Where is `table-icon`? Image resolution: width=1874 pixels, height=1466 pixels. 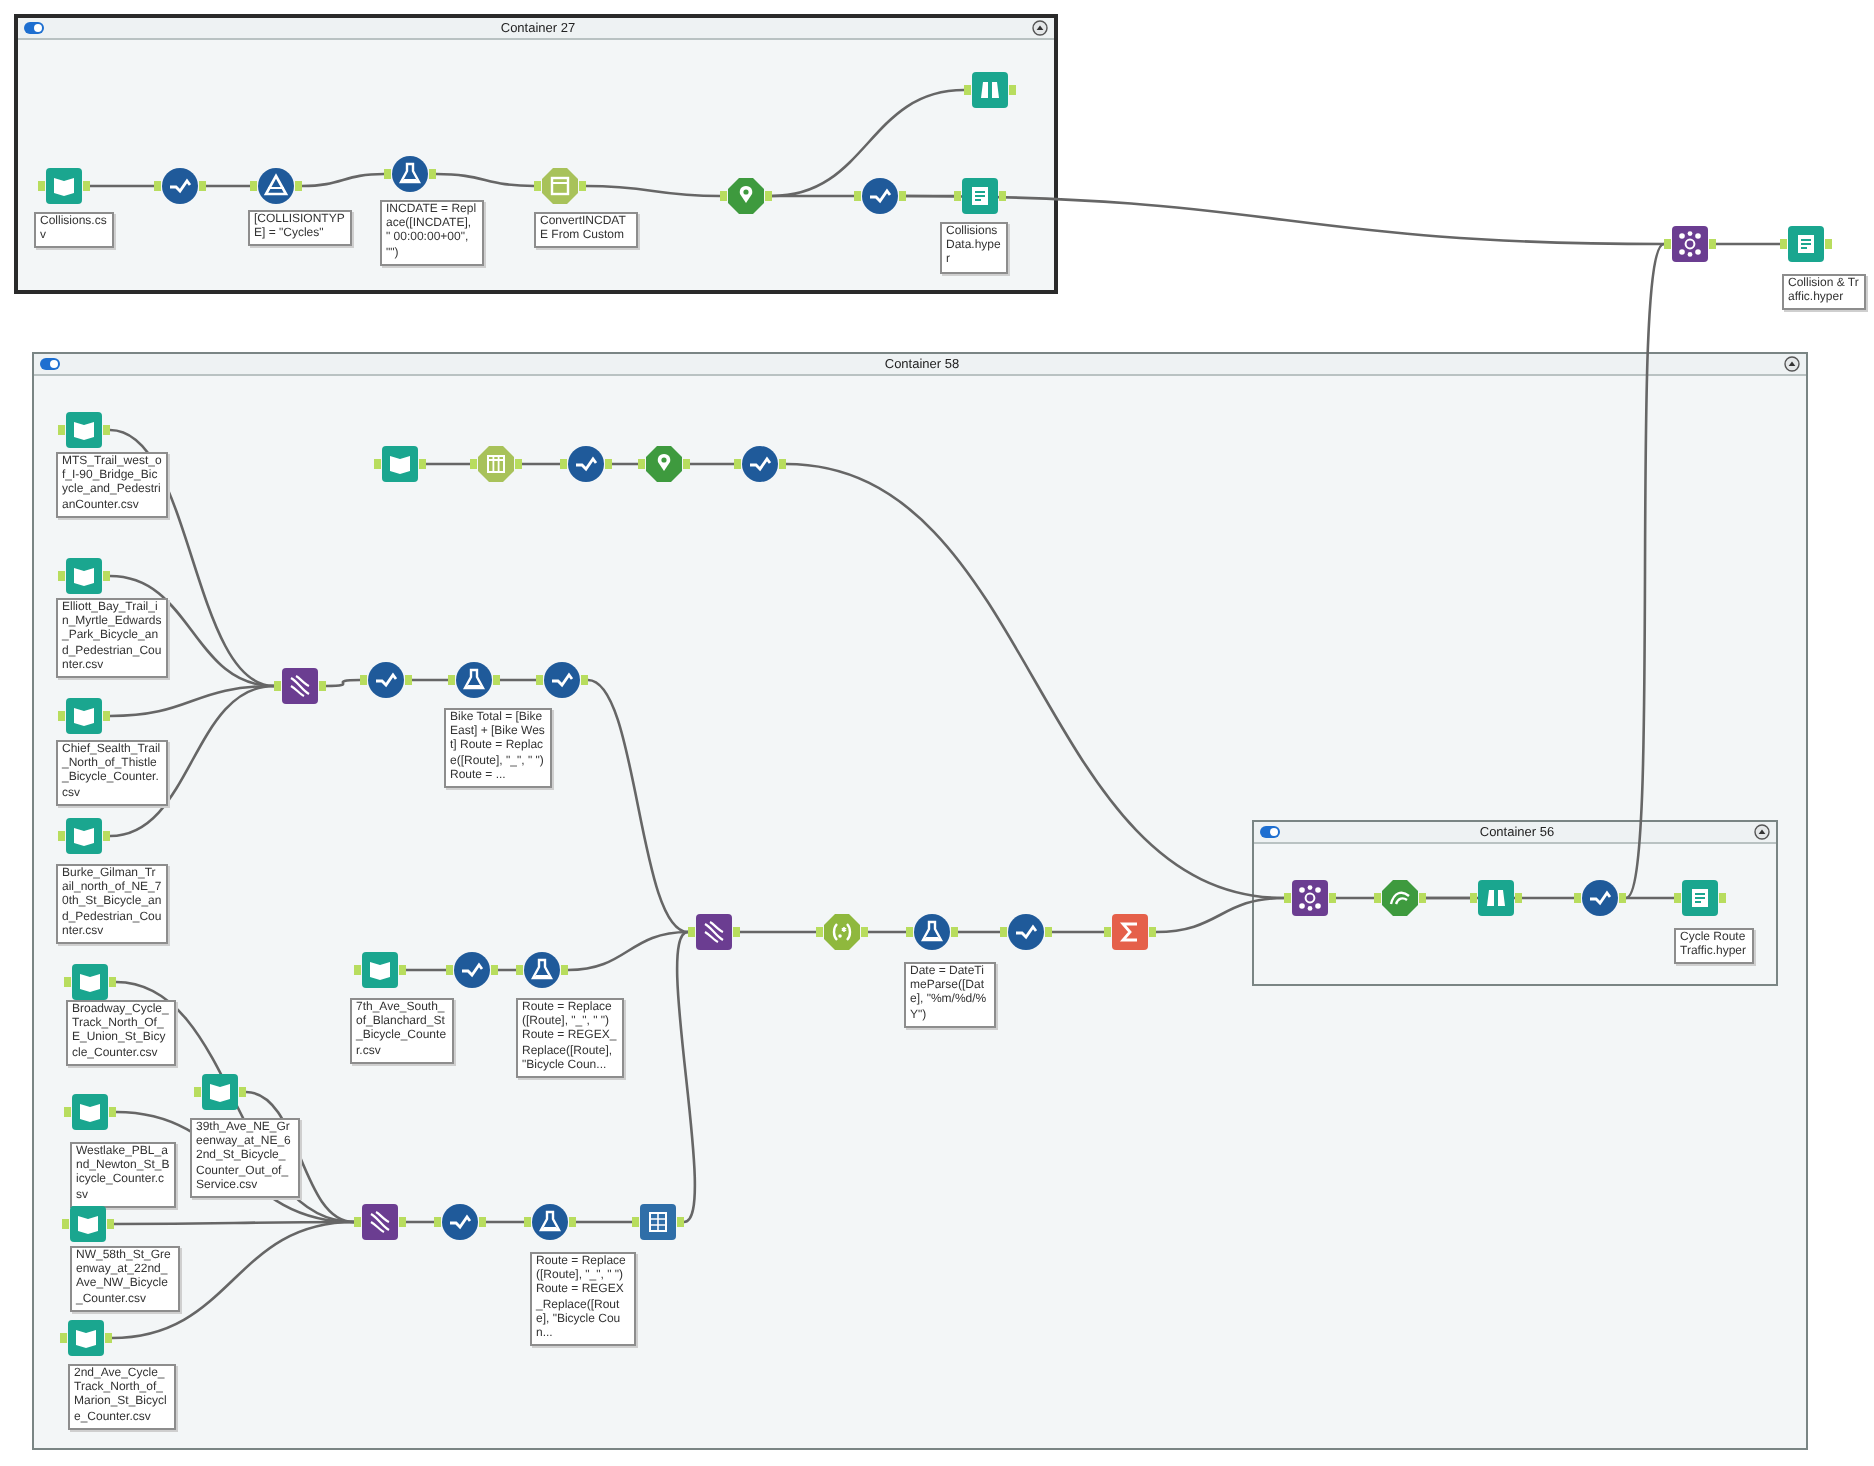
table-icon is located at coordinates (658, 1222).